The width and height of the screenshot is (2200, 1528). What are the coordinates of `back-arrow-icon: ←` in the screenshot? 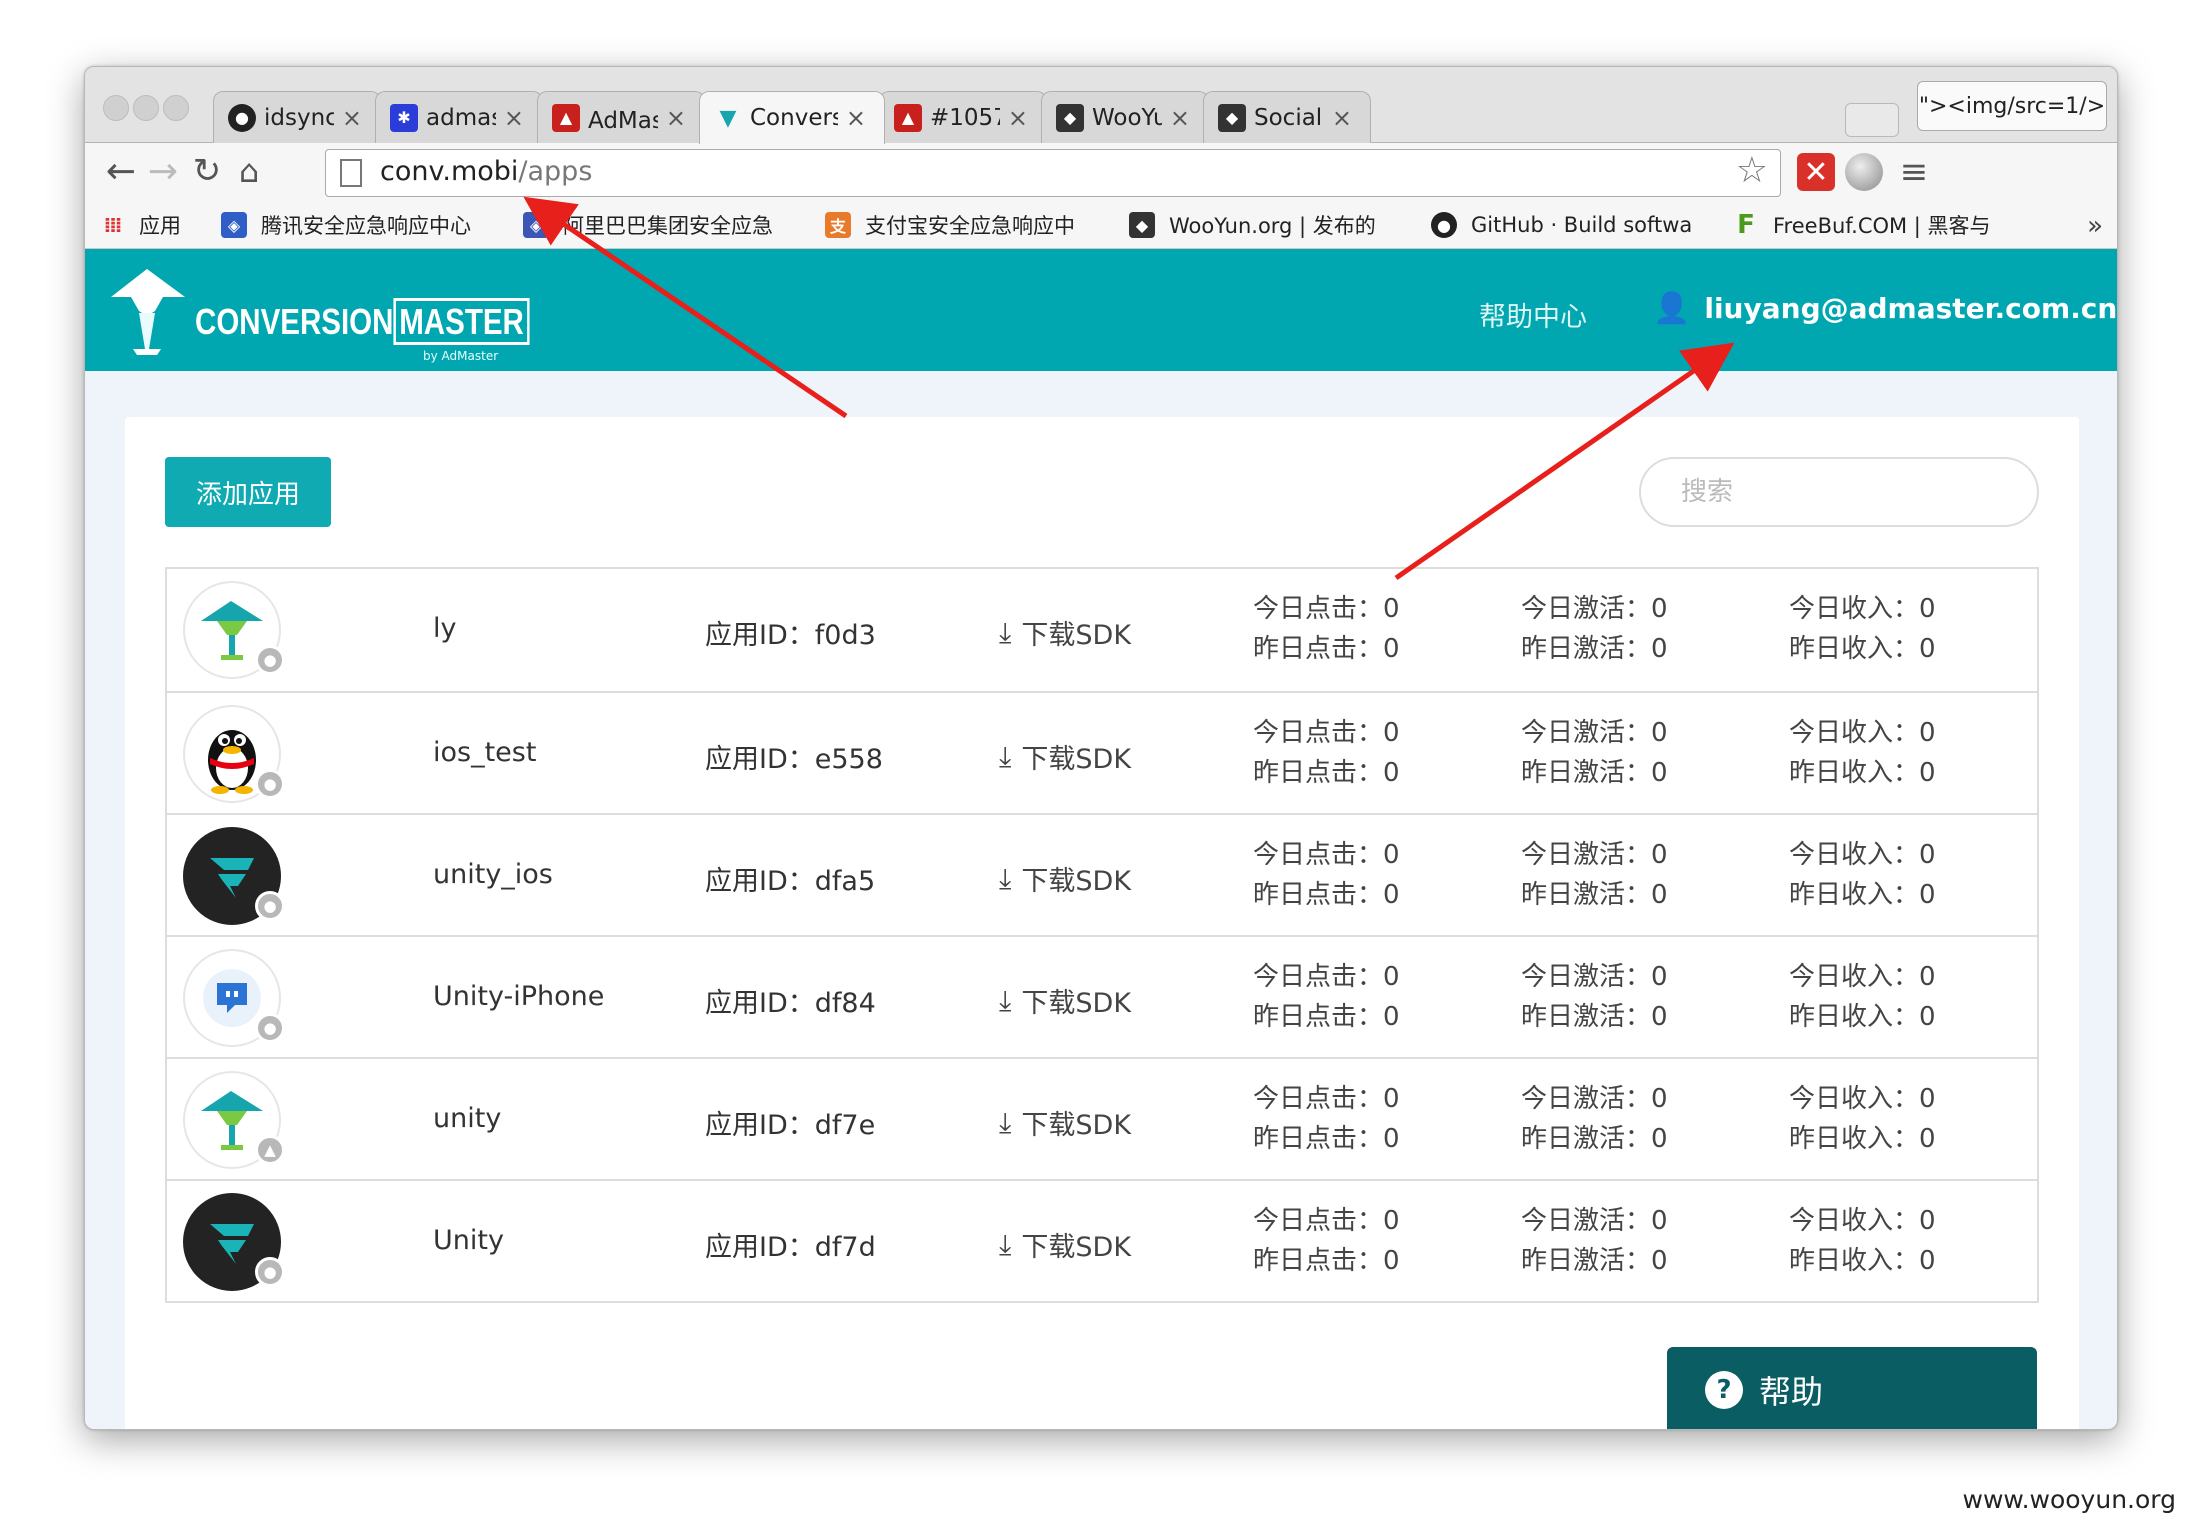 It's located at (121, 171).